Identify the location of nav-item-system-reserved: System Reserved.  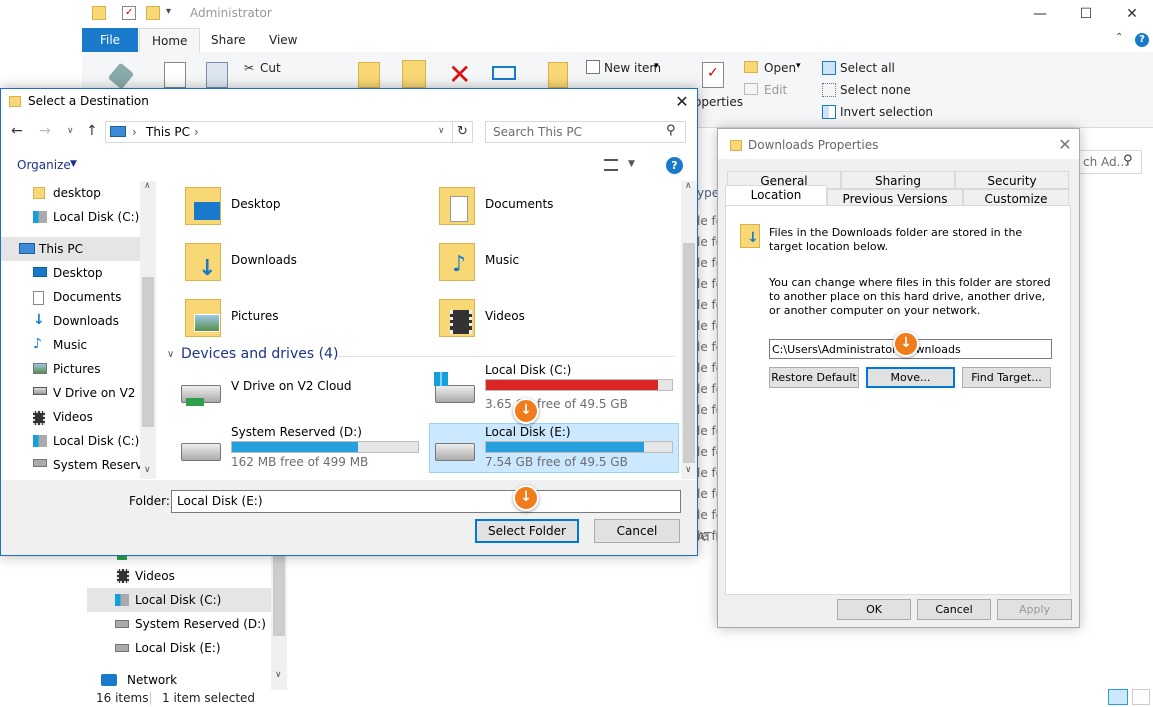
(78, 465).